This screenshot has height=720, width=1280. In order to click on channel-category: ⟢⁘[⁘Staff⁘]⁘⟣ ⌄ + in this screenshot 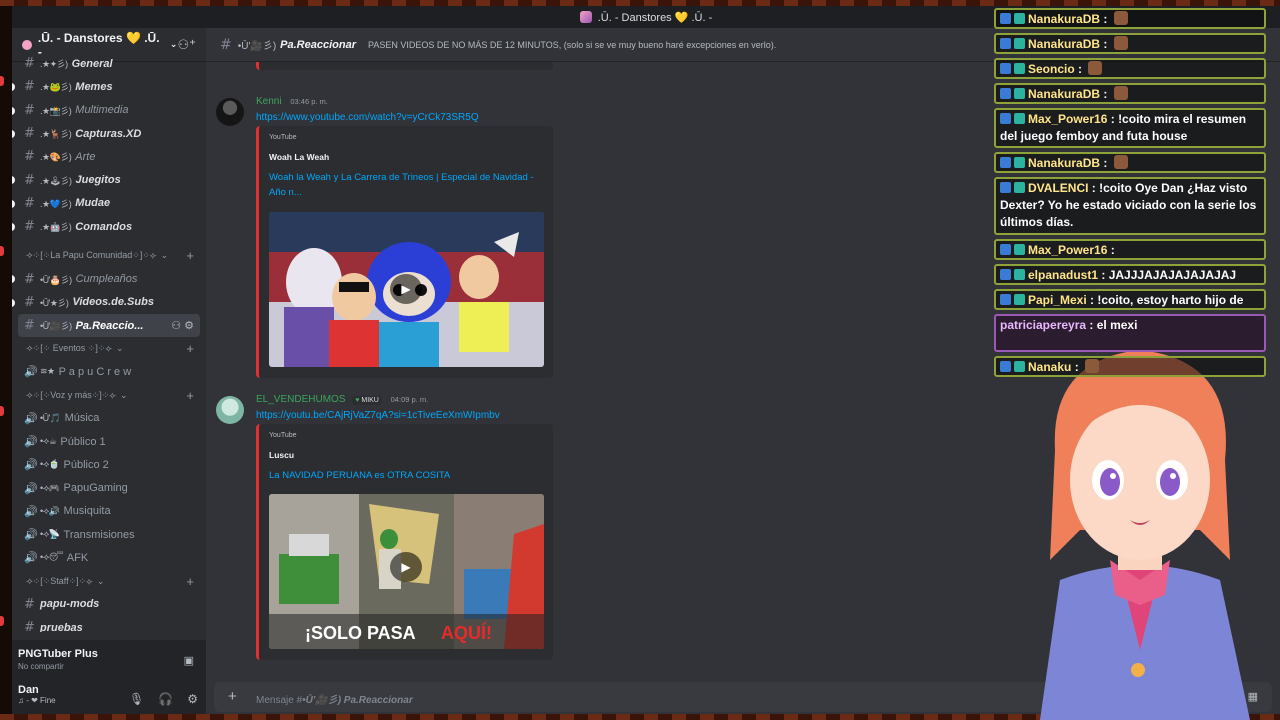, I will do `click(109, 581)`.